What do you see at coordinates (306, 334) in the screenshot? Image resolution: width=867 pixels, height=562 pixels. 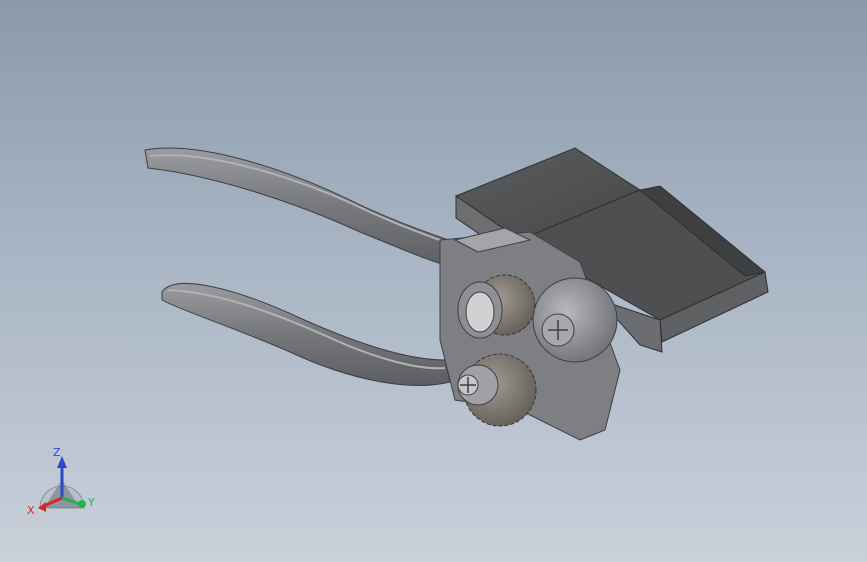 I see `lower-handle` at bounding box center [306, 334].